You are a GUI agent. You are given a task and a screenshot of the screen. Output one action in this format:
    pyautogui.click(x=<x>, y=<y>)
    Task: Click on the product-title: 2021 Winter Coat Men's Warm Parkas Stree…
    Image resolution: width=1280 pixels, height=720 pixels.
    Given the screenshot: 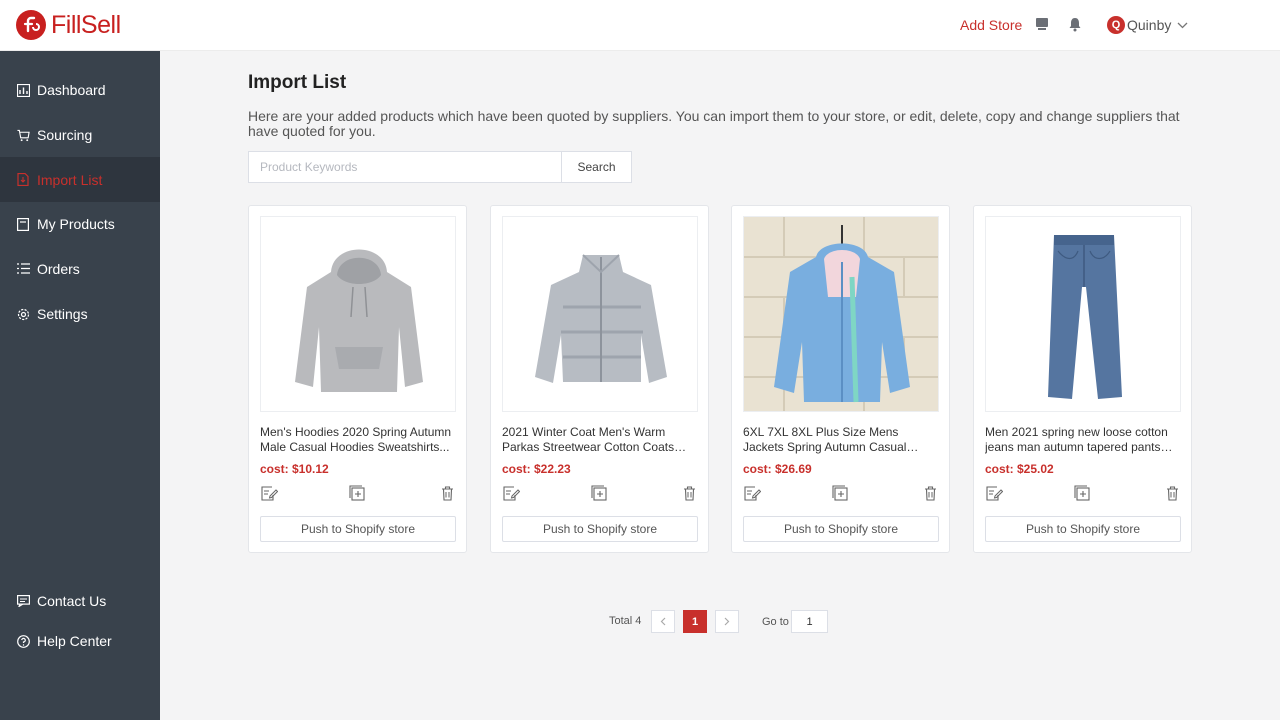 What is the action you would take?
    pyautogui.click(x=588, y=439)
    